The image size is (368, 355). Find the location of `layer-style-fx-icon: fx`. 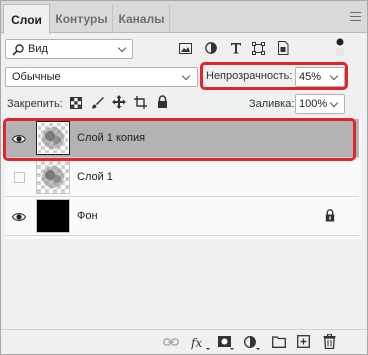

layer-style-fx-icon: fx is located at coordinates (201, 343).